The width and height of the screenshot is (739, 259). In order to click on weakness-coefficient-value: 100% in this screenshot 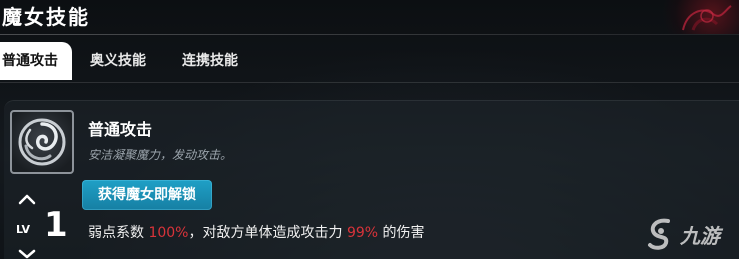, I will do `click(168, 233)`.